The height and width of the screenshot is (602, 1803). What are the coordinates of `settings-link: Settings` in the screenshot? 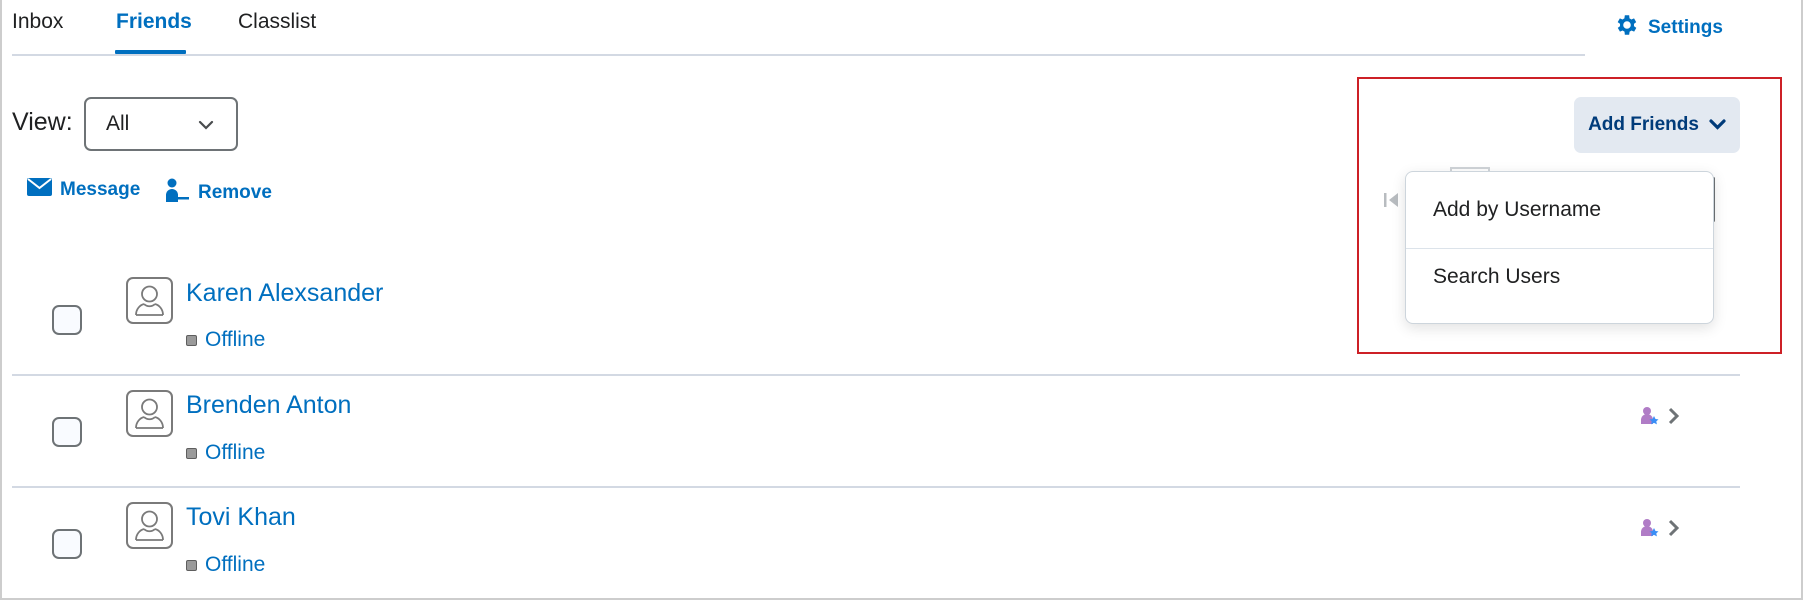 It's located at (1668, 28).